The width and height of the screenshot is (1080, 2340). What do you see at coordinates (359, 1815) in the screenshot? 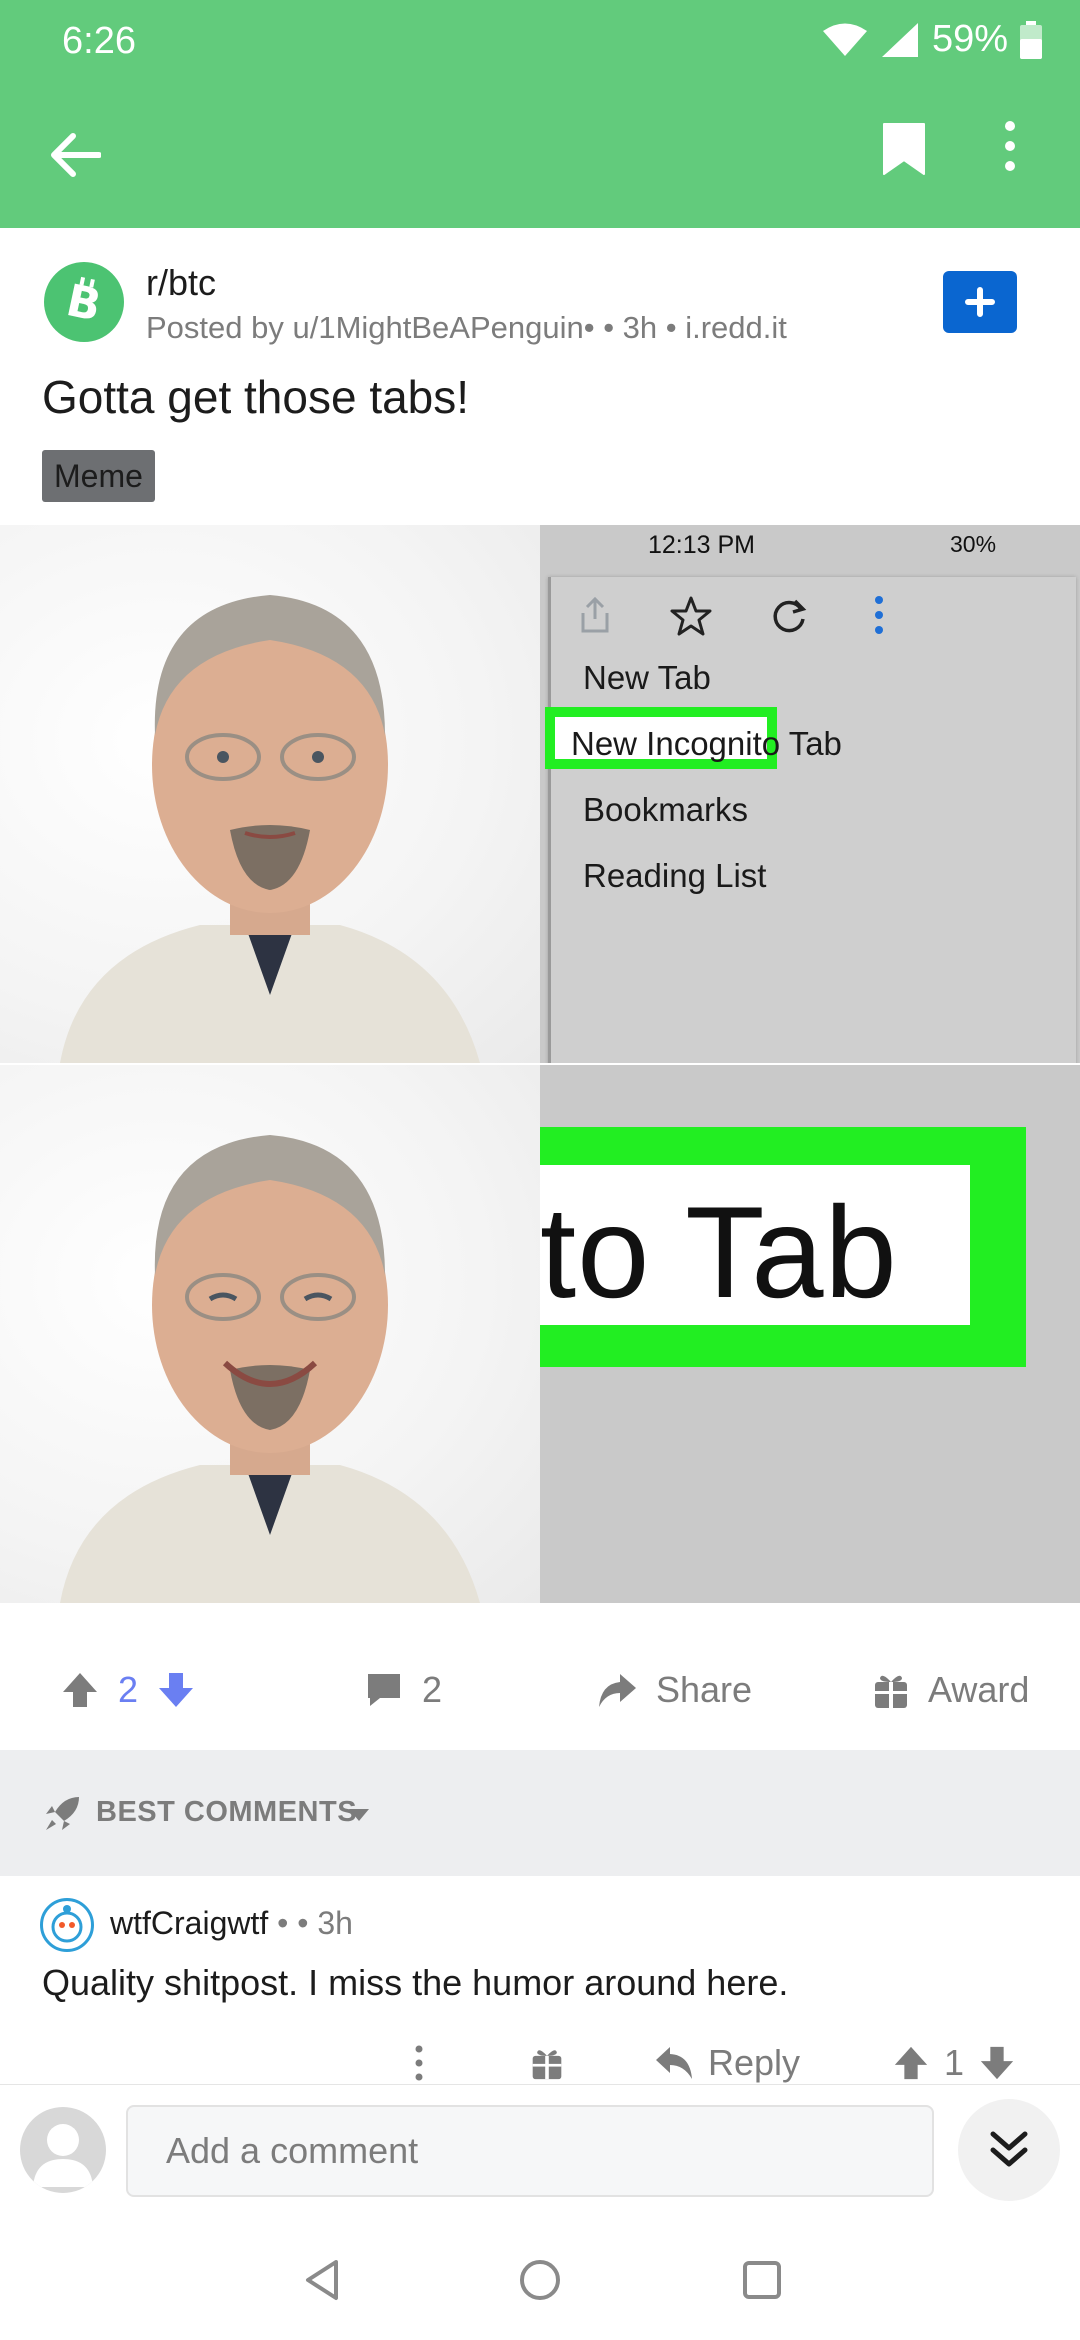
I see `caret-down-icon` at bounding box center [359, 1815].